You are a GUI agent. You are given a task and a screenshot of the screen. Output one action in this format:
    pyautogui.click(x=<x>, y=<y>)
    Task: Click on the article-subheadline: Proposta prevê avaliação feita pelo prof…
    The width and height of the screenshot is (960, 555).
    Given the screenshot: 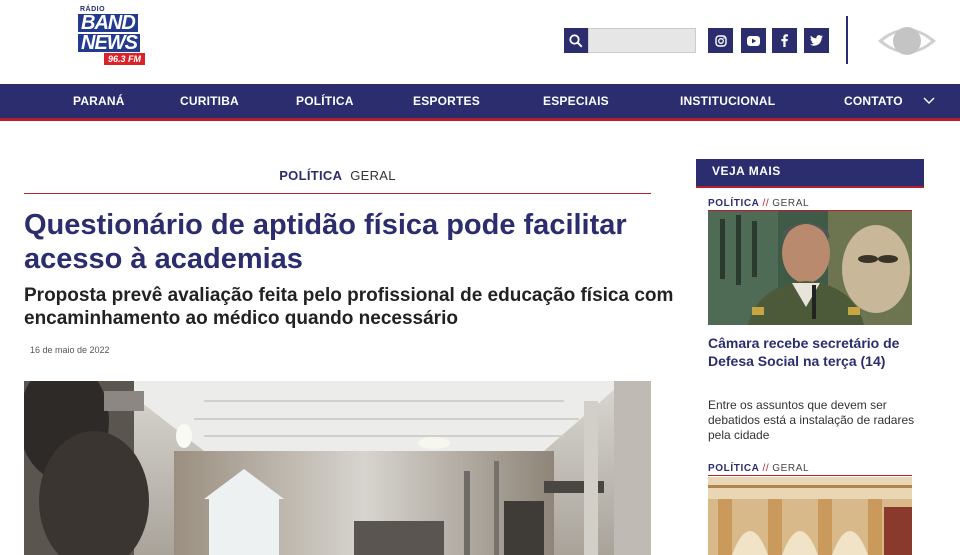 What is the action you would take?
    pyautogui.click(x=349, y=307)
    